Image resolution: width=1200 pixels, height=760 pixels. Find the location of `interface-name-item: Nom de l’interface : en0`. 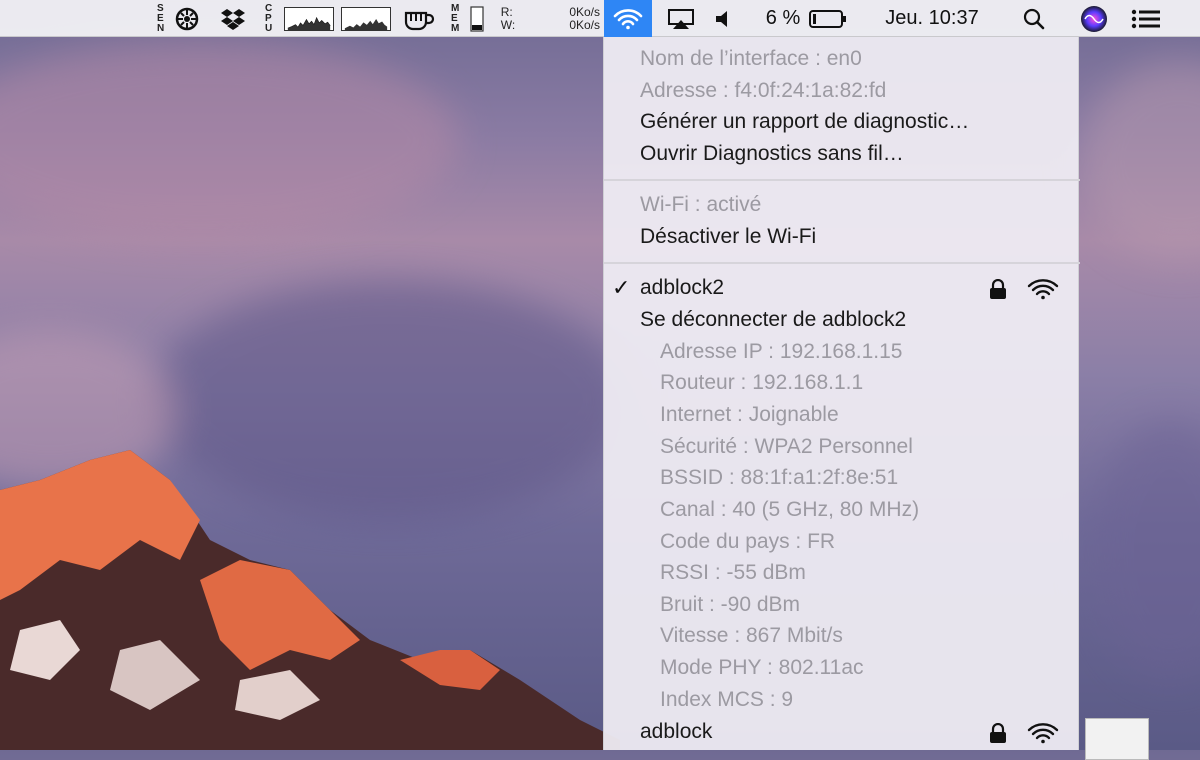

interface-name-item: Nom de l’interface : en0 is located at coordinates (751, 58).